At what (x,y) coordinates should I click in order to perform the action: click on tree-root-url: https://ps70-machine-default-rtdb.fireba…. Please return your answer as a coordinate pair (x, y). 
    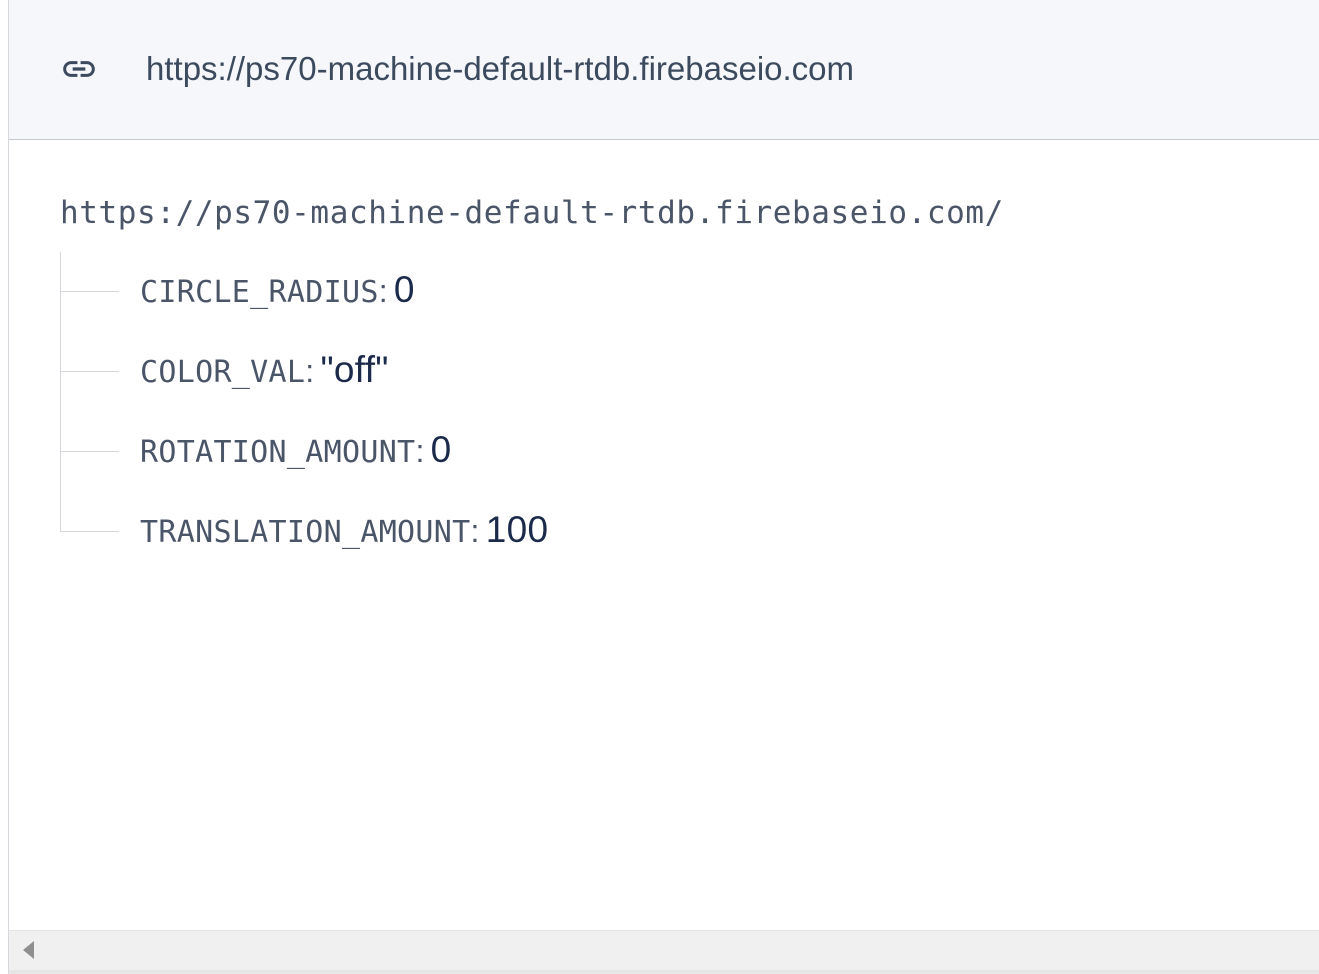
    Looking at the image, I should click on (532, 213).